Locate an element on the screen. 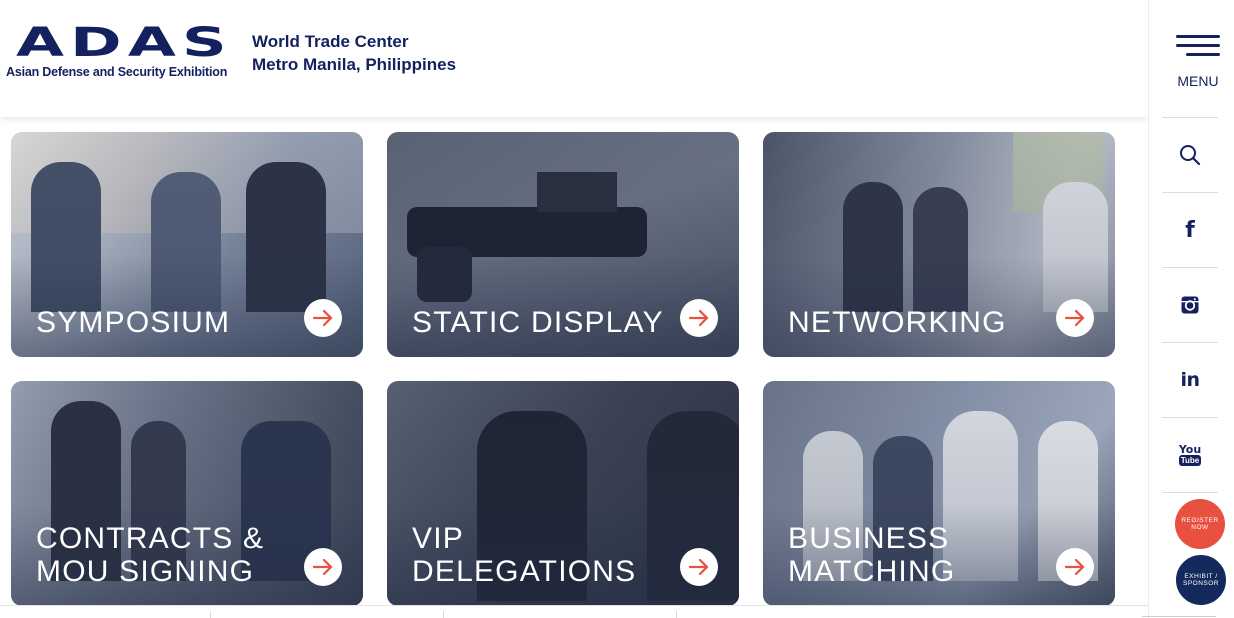 This screenshot has width=1234, height=618. card-title: SYMPOSIUM is located at coordinates (133, 322).